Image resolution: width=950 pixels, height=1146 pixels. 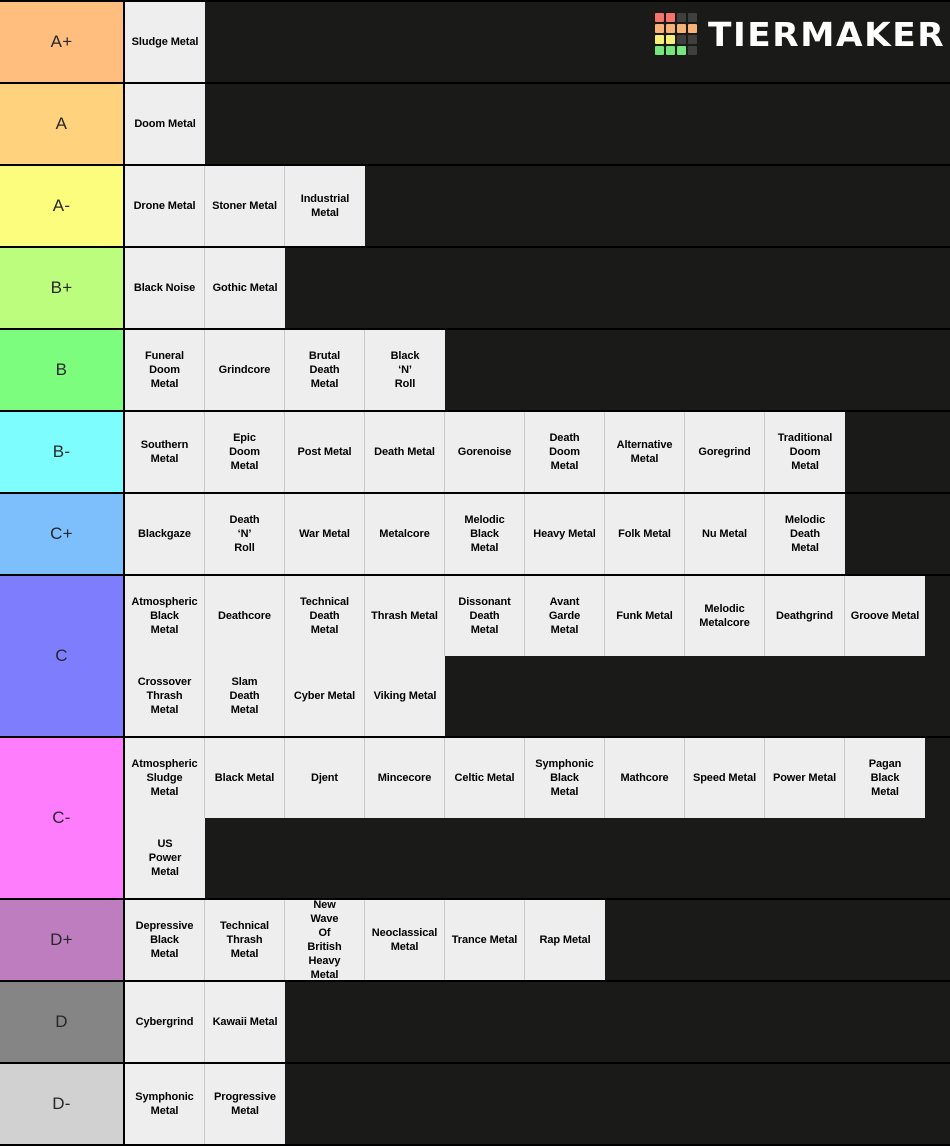 I want to click on tier-item: New Wave Of British Heavy Metal, so click(x=325, y=940).